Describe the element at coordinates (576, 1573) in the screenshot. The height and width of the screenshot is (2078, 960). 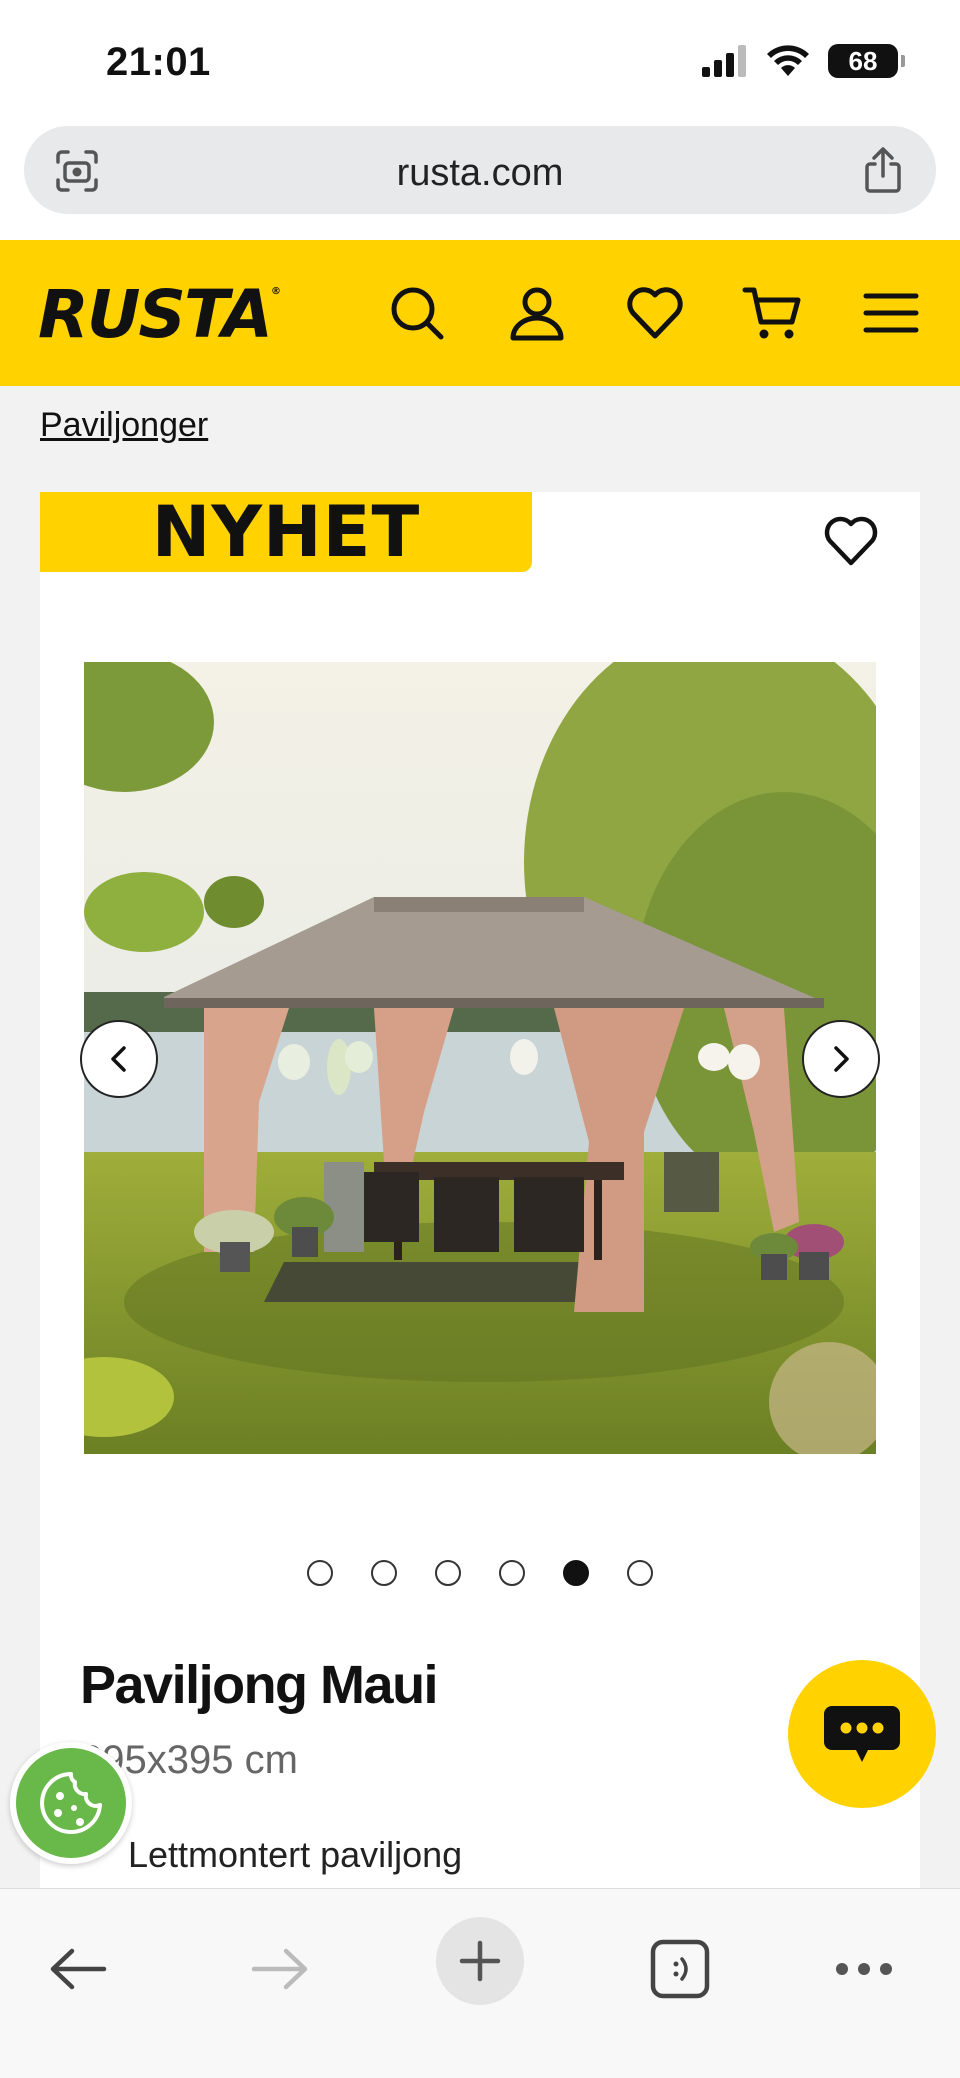
I see `carousel-dot-active` at that location.